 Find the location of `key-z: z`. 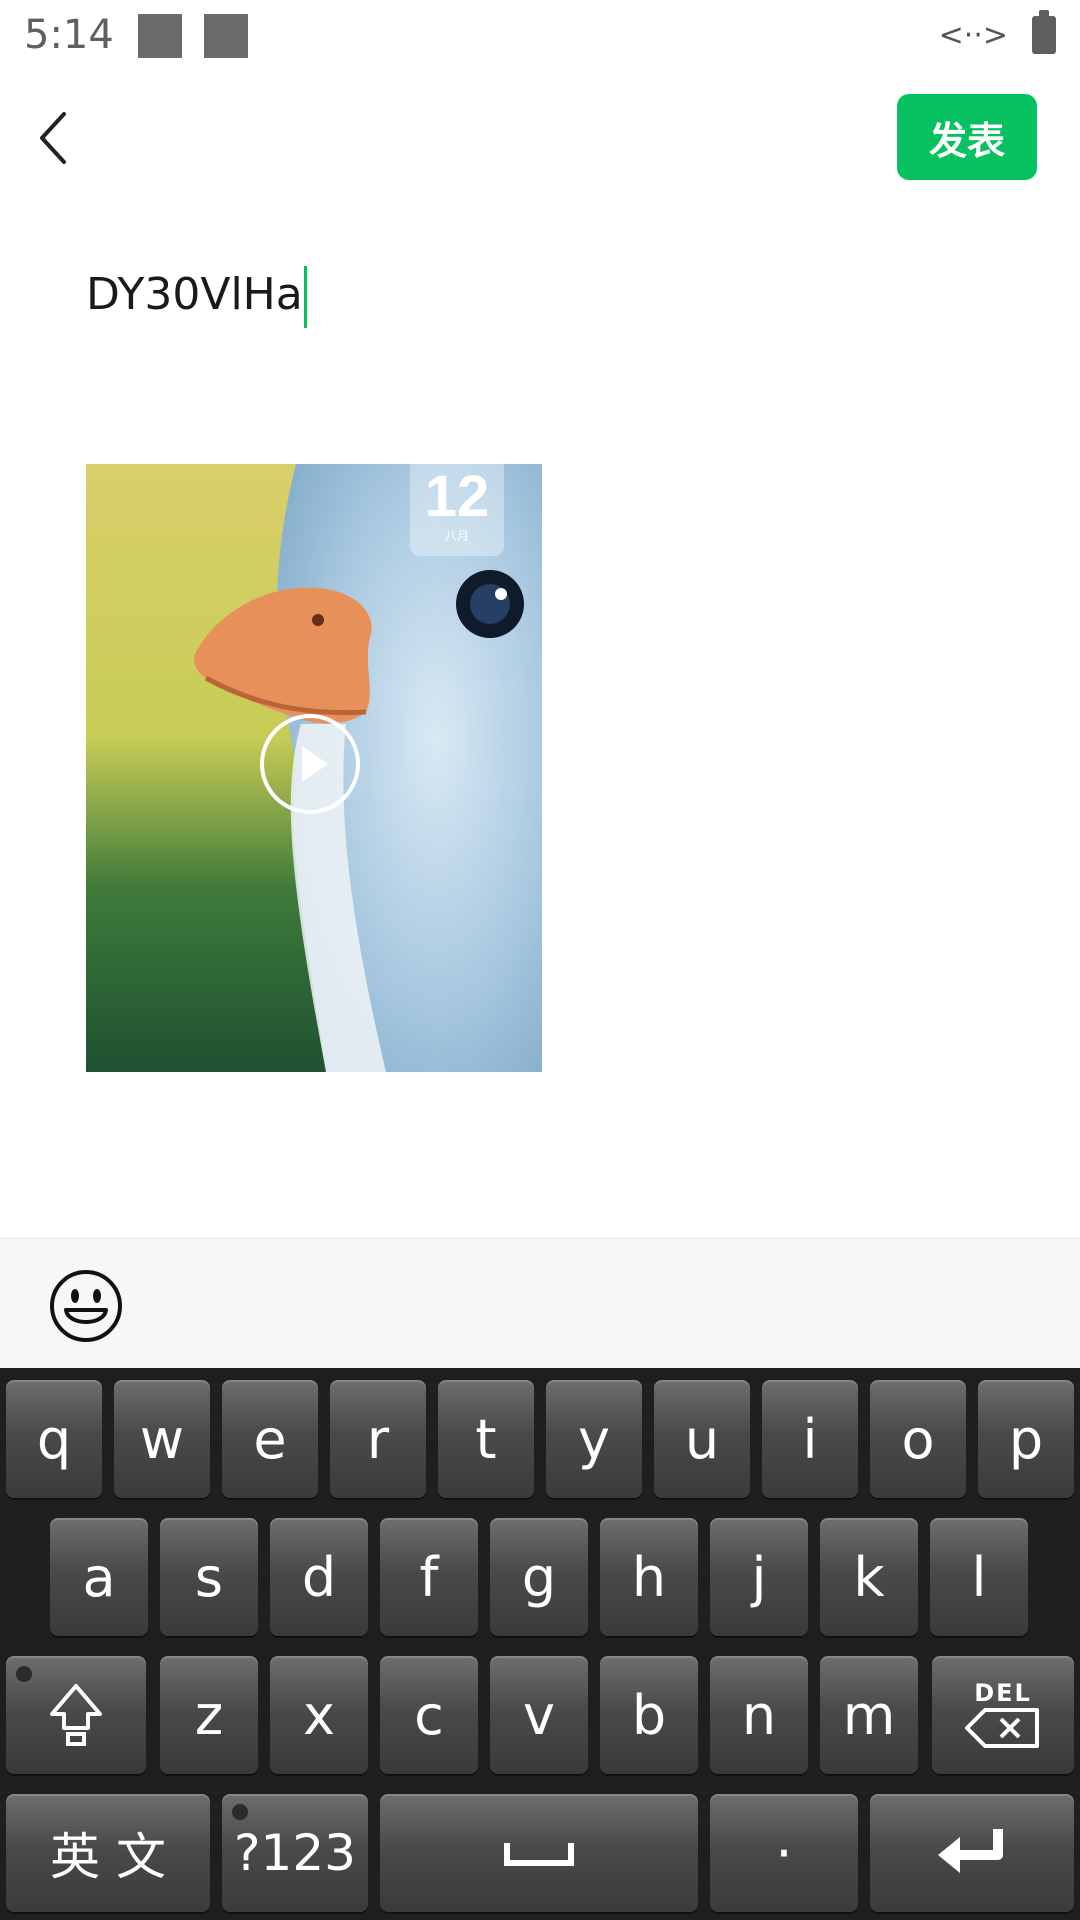

key-z: z is located at coordinates (209, 1715).